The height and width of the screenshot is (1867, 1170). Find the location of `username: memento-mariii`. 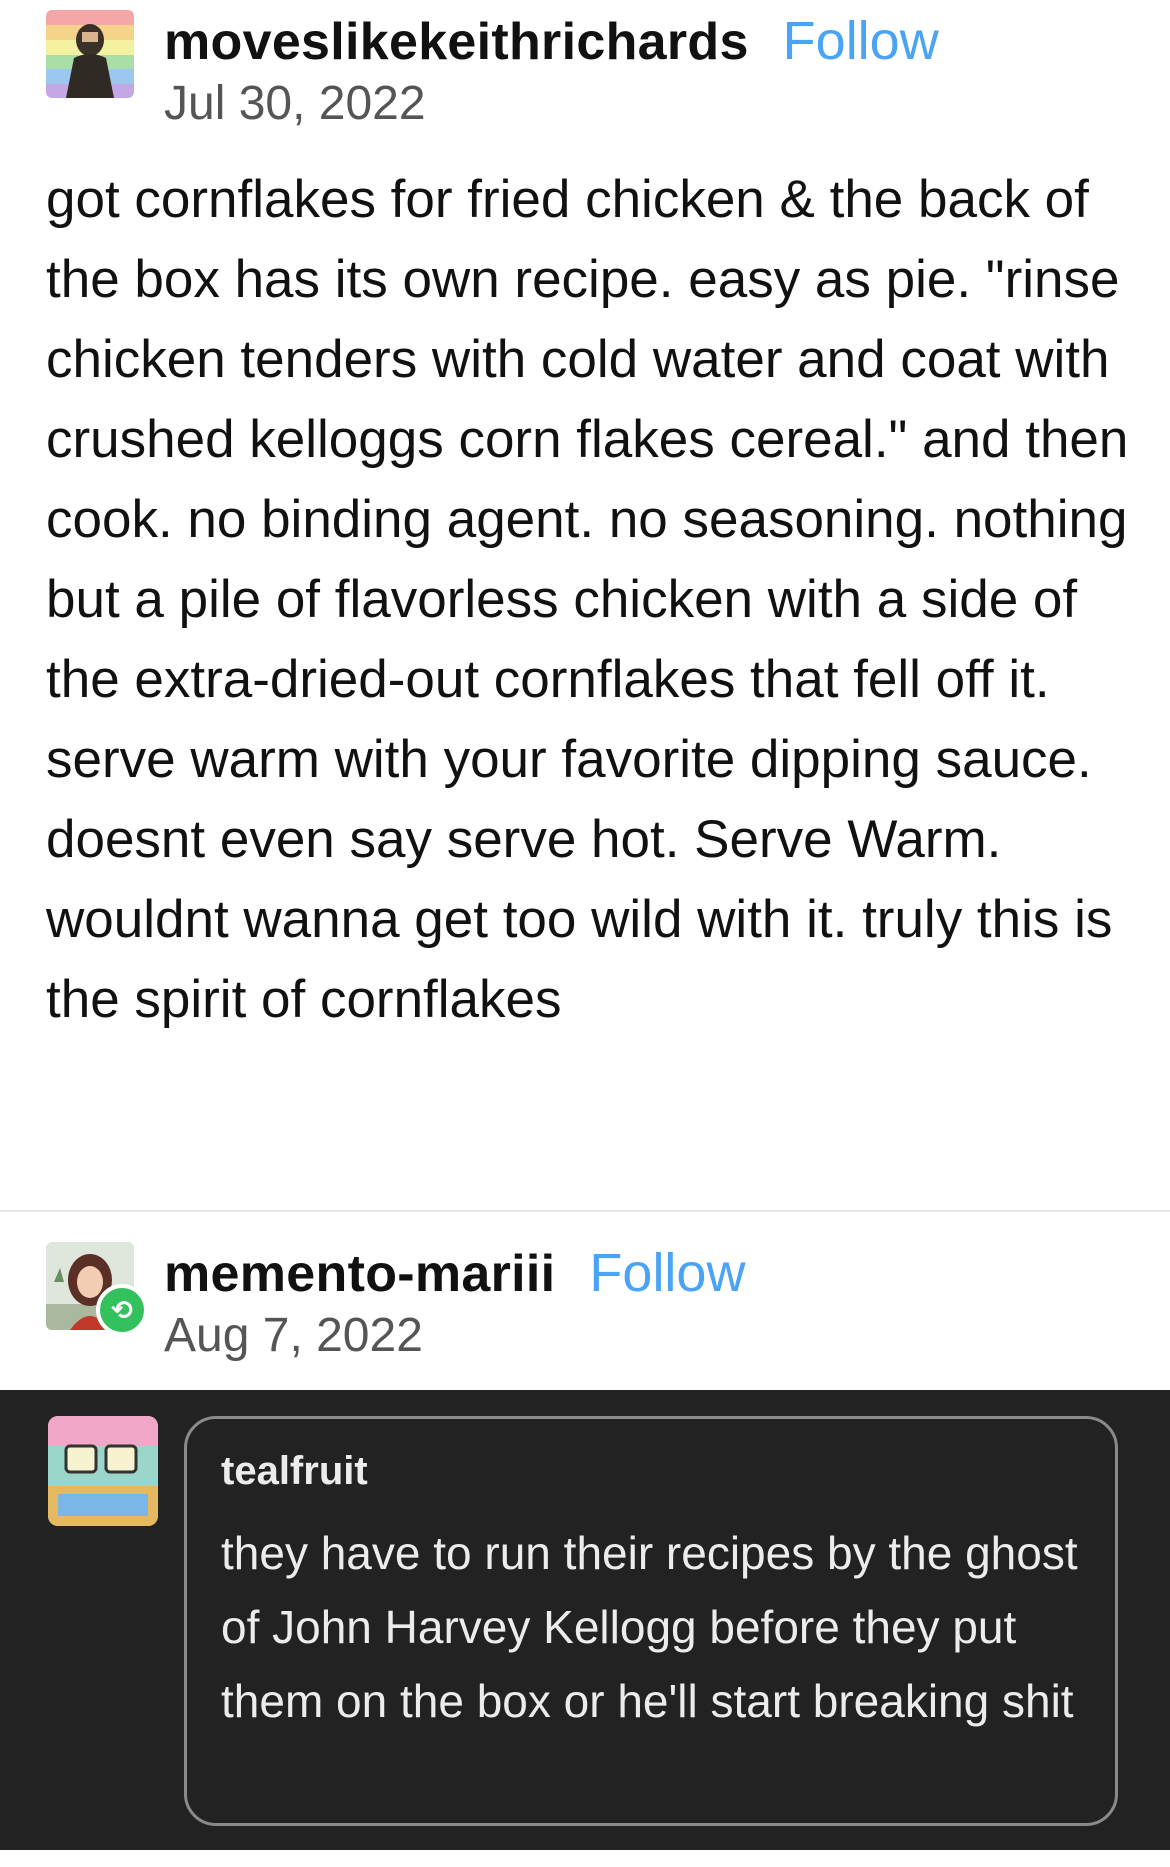

username: memento-mariii is located at coordinates (359, 1274).